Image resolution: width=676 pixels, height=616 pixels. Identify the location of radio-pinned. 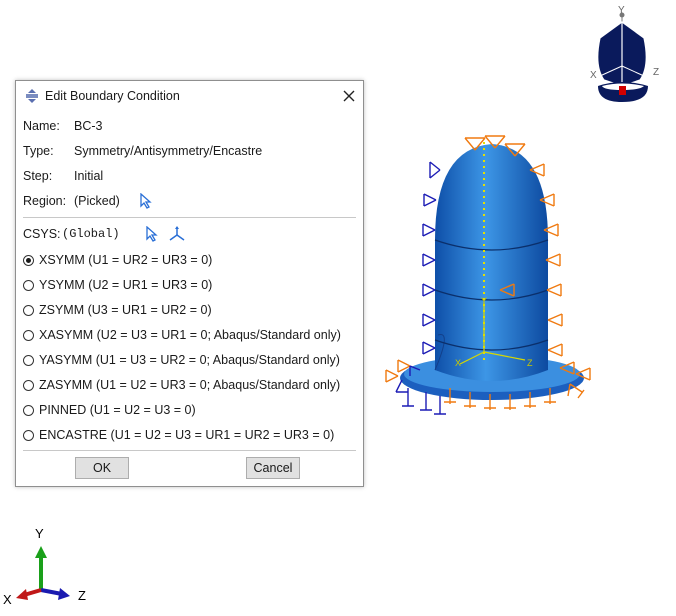
(28, 410).